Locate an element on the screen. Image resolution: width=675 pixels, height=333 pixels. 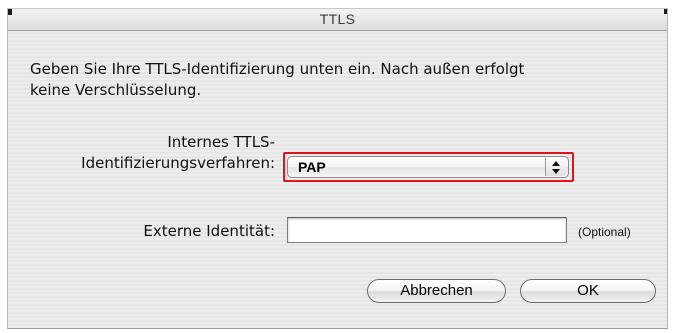
cancel-button: Abbrechen is located at coordinates (436, 291).